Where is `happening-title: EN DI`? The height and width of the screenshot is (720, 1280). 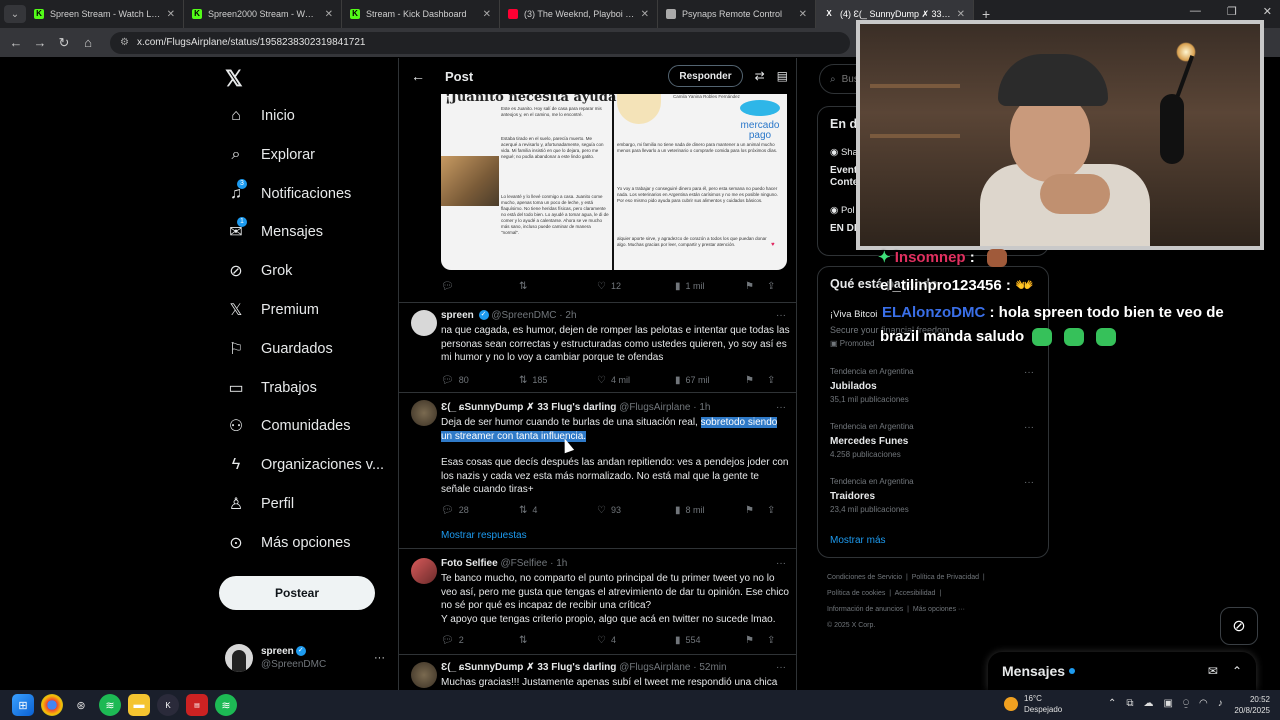 happening-title: EN DI is located at coordinates (843, 228).